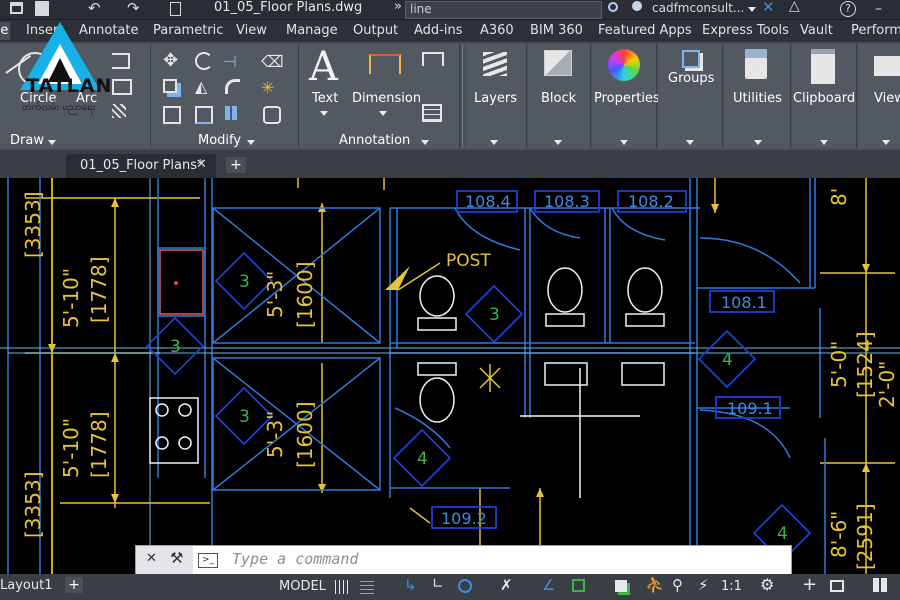 This screenshot has height=600, width=900. I want to click on properties-panel: Properties, so click(626, 96).